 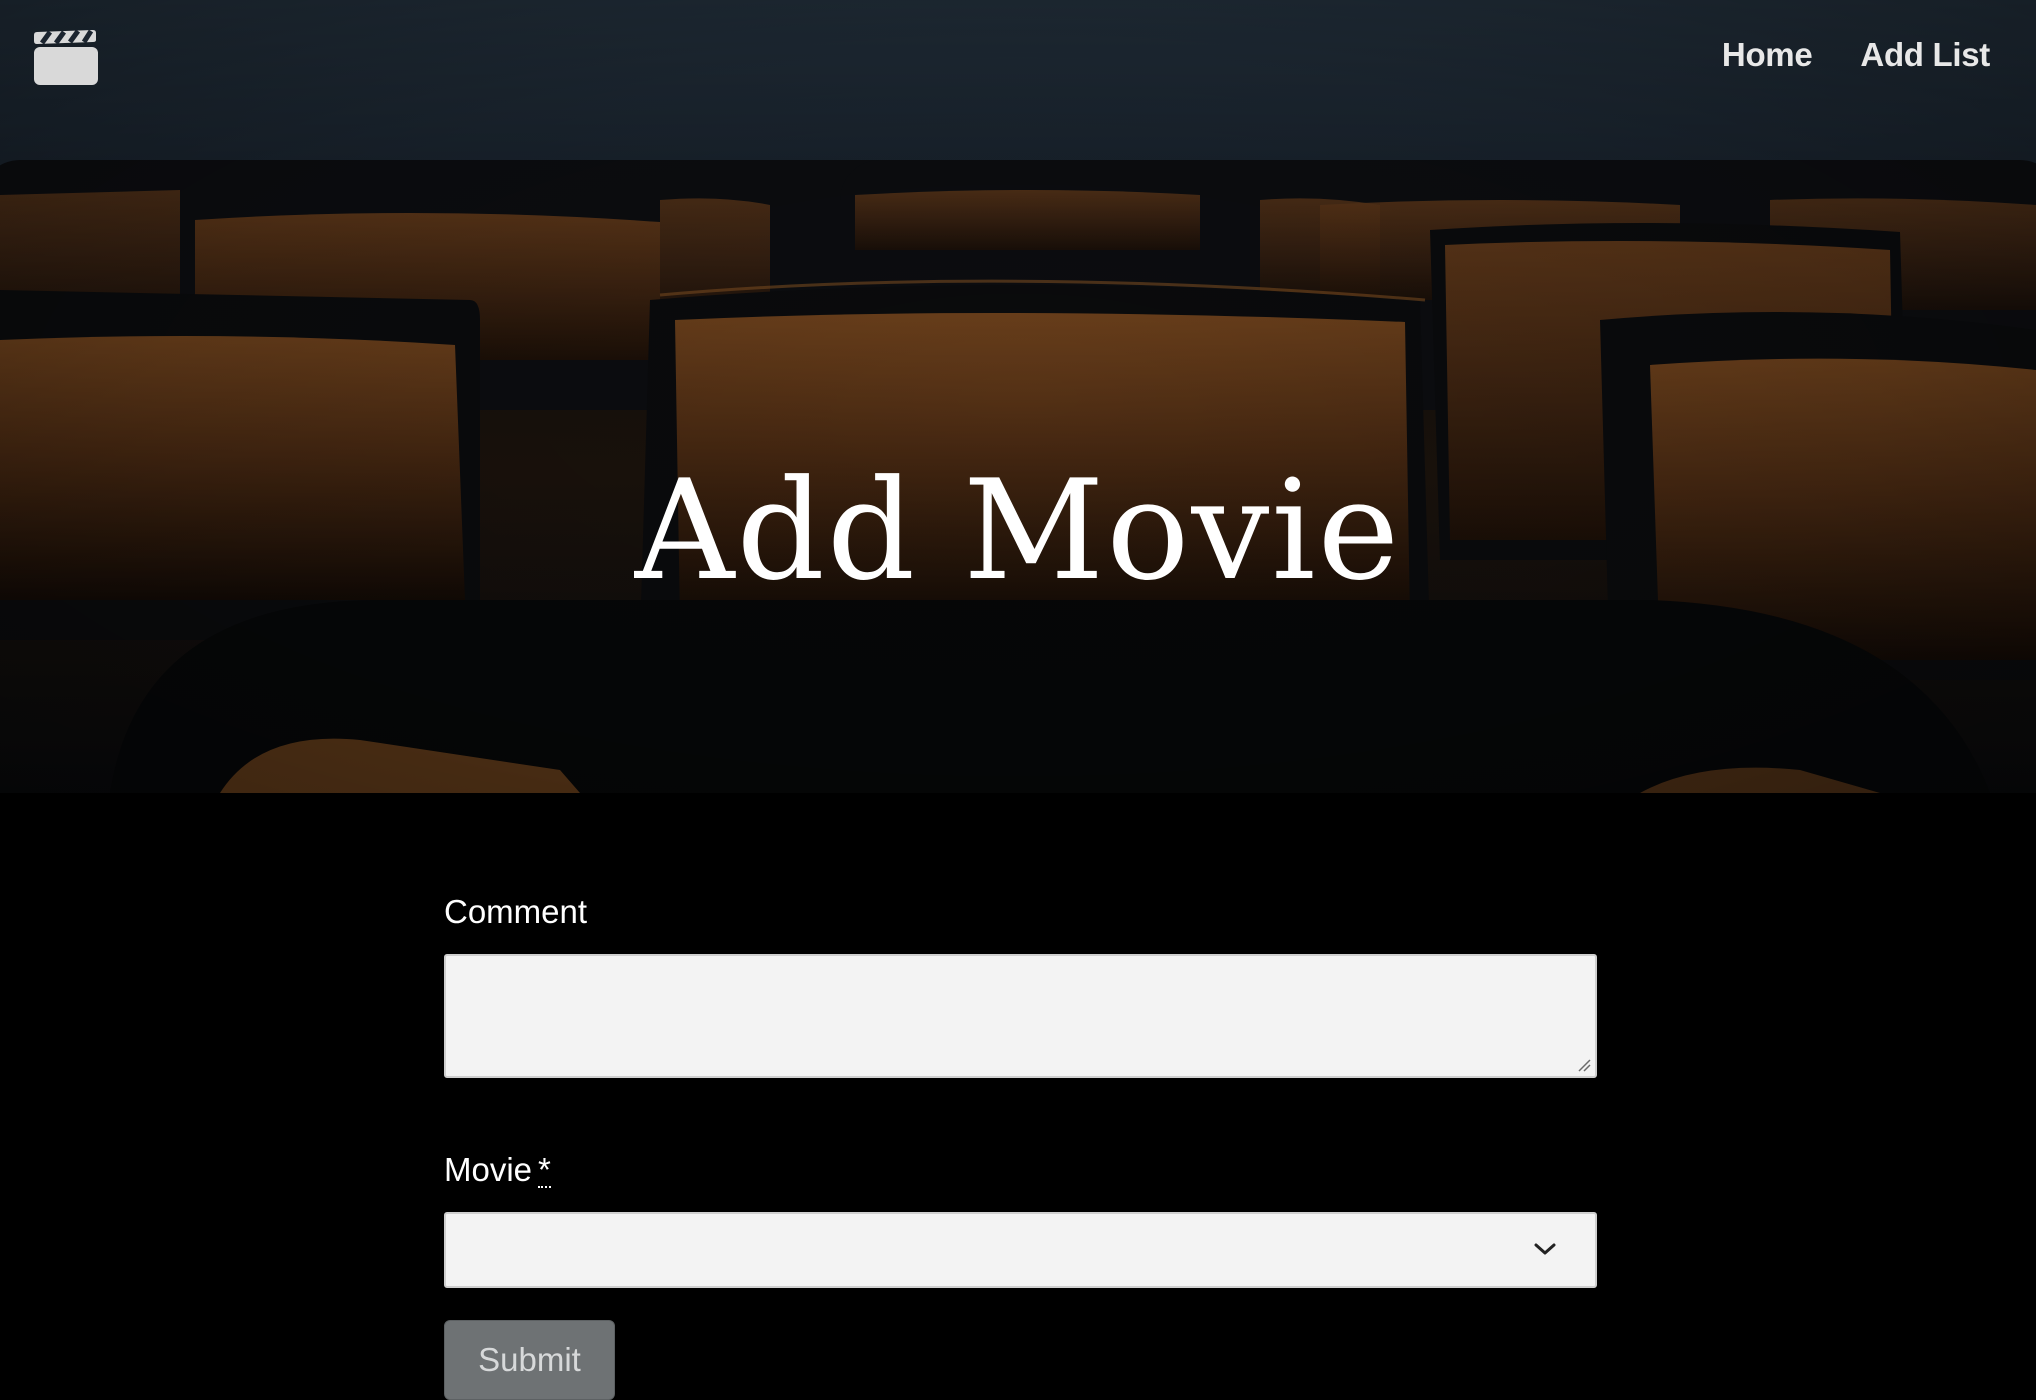 What do you see at coordinates (1767, 55) in the screenshot?
I see `nav-home-link: Home` at bounding box center [1767, 55].